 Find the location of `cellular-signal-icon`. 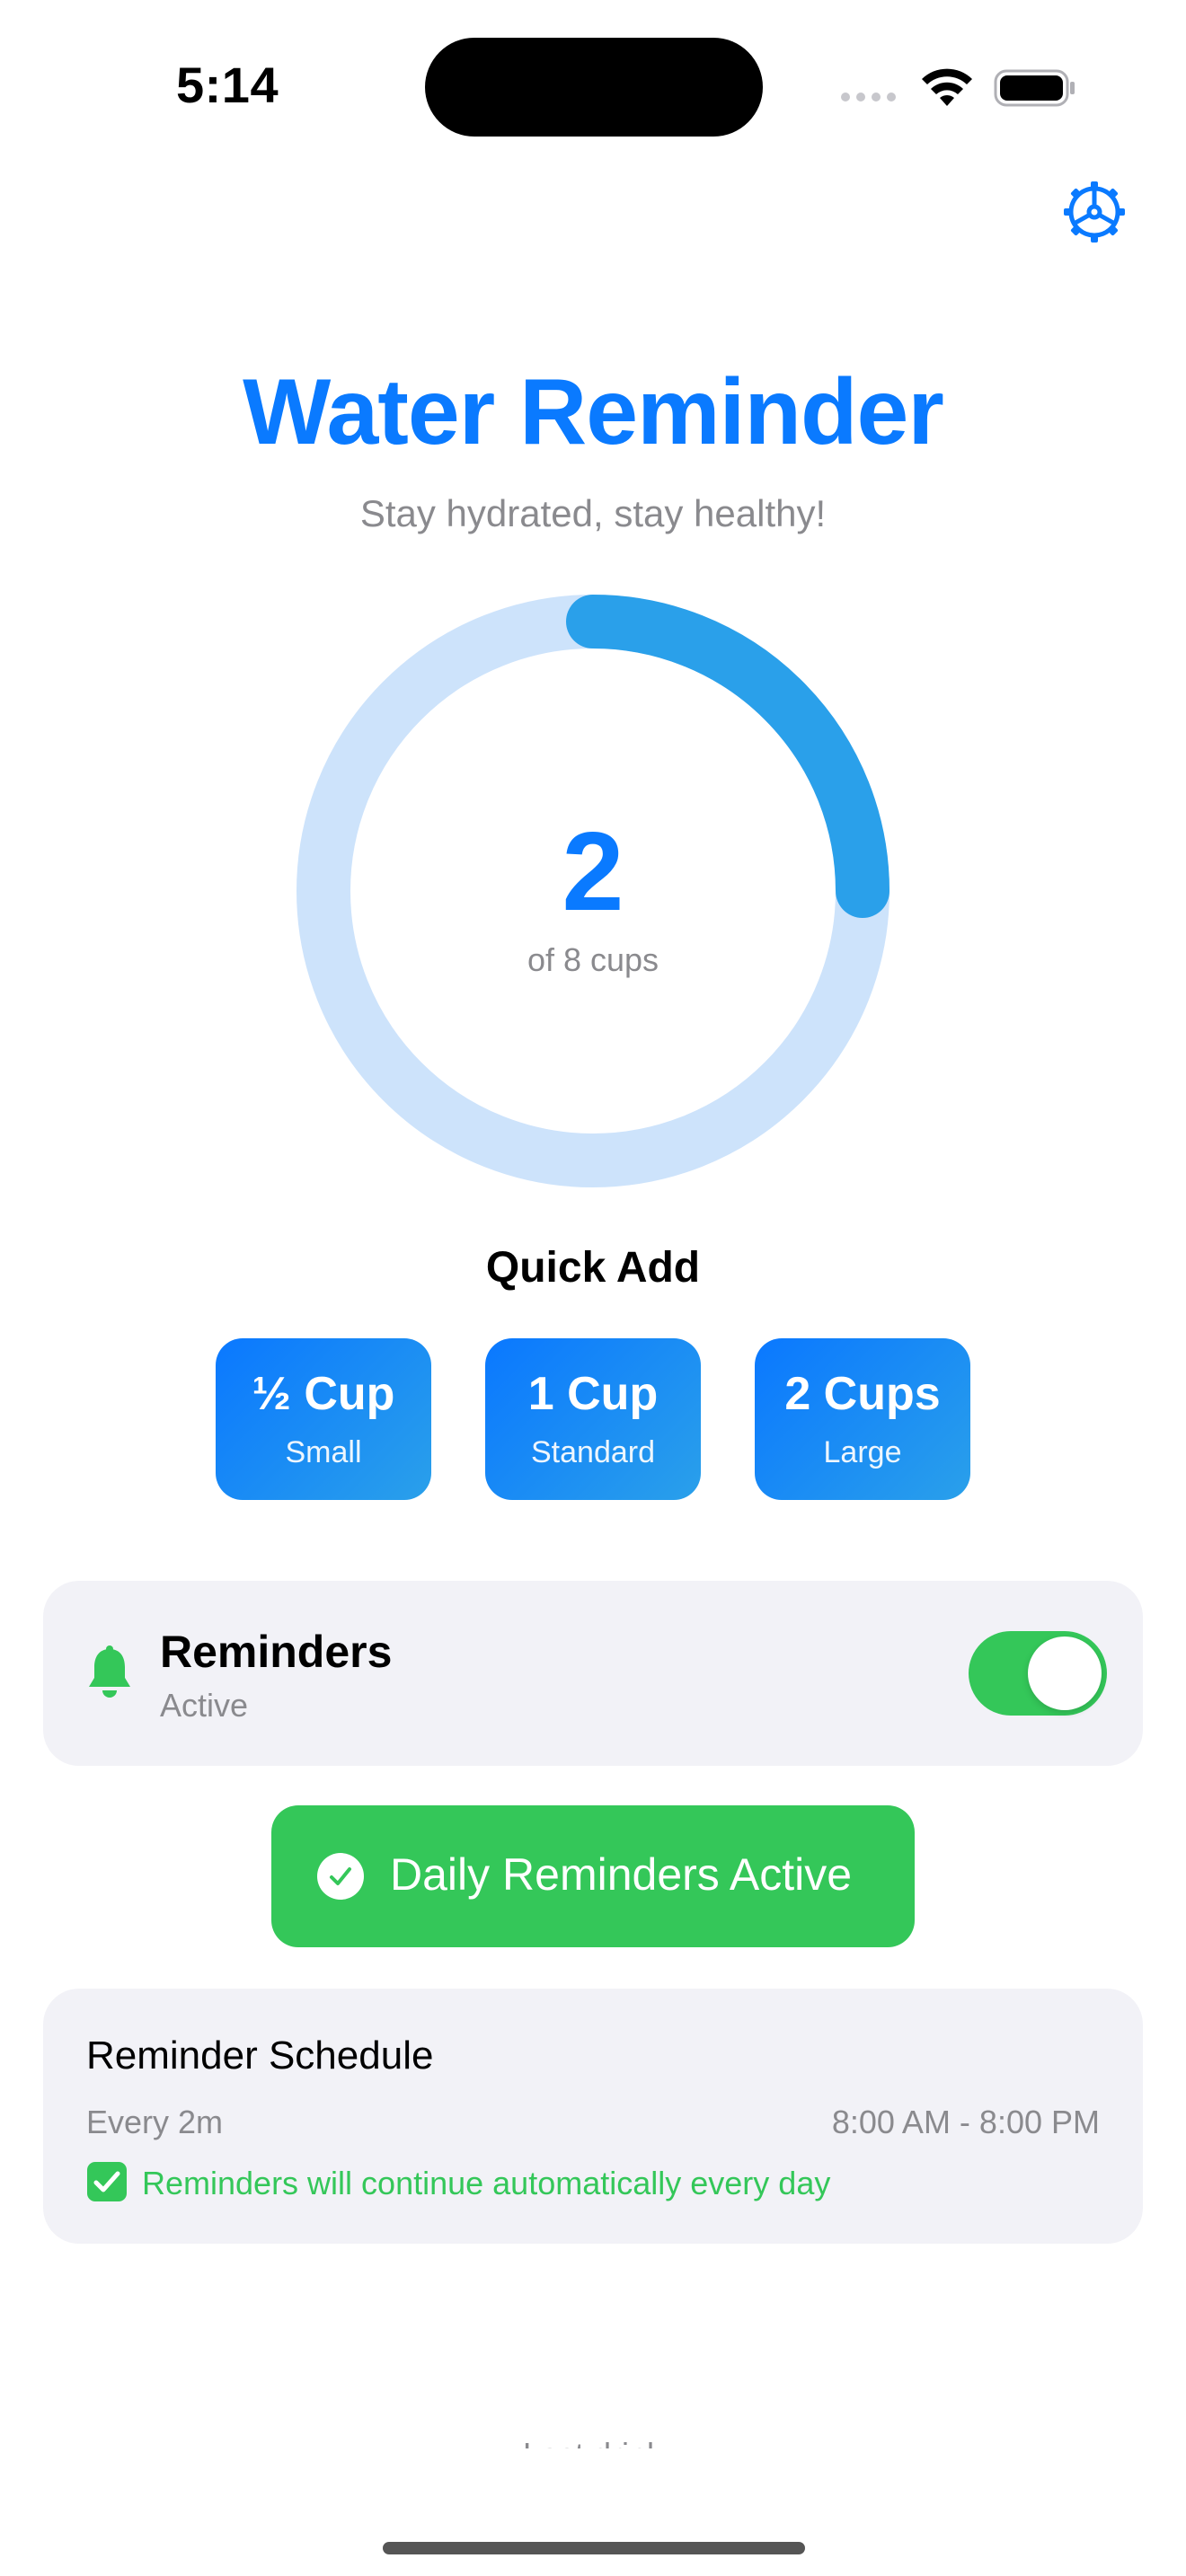

cellular-signal-icon is located at coordinates (868, 97).